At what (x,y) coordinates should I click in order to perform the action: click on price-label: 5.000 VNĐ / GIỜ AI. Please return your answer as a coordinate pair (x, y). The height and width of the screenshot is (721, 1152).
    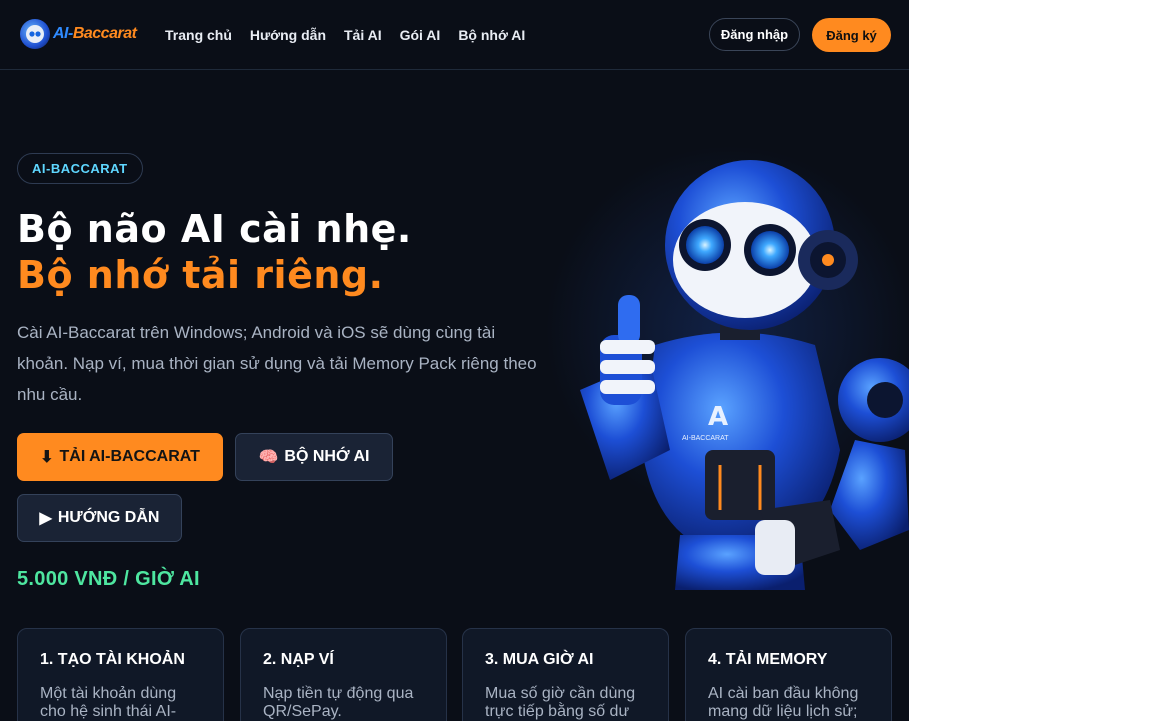
    Looking at the image, I should click on (108, 579).